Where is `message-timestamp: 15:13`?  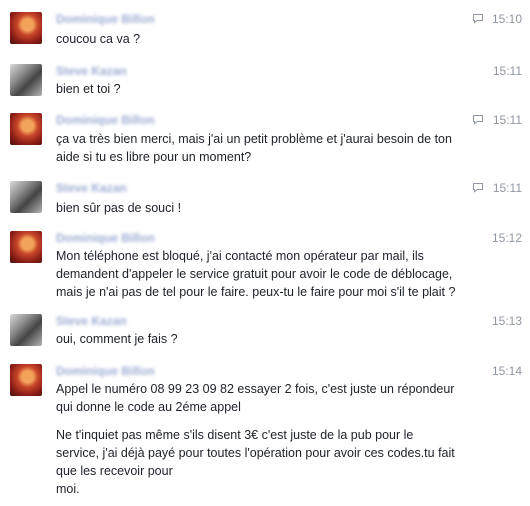
message-timestamp: 15:13 is located at coordinates (506, 321).